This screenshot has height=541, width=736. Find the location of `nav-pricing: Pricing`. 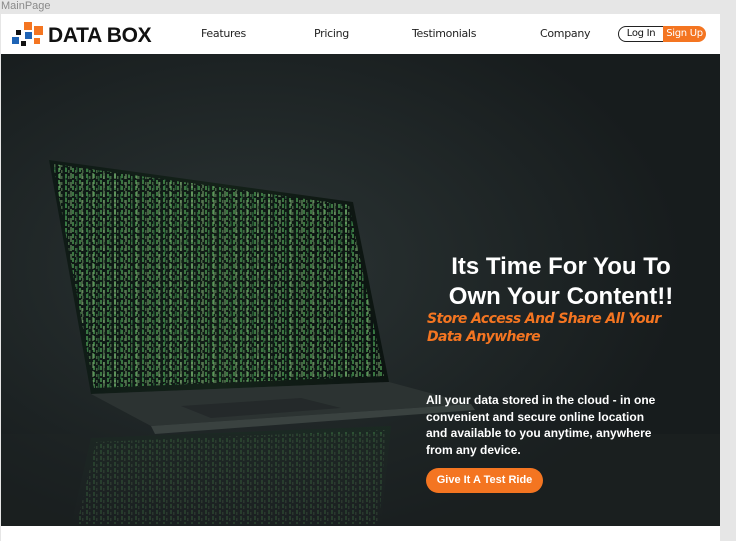

nav-pricing: Pricing is located at coordinates (331, 33).